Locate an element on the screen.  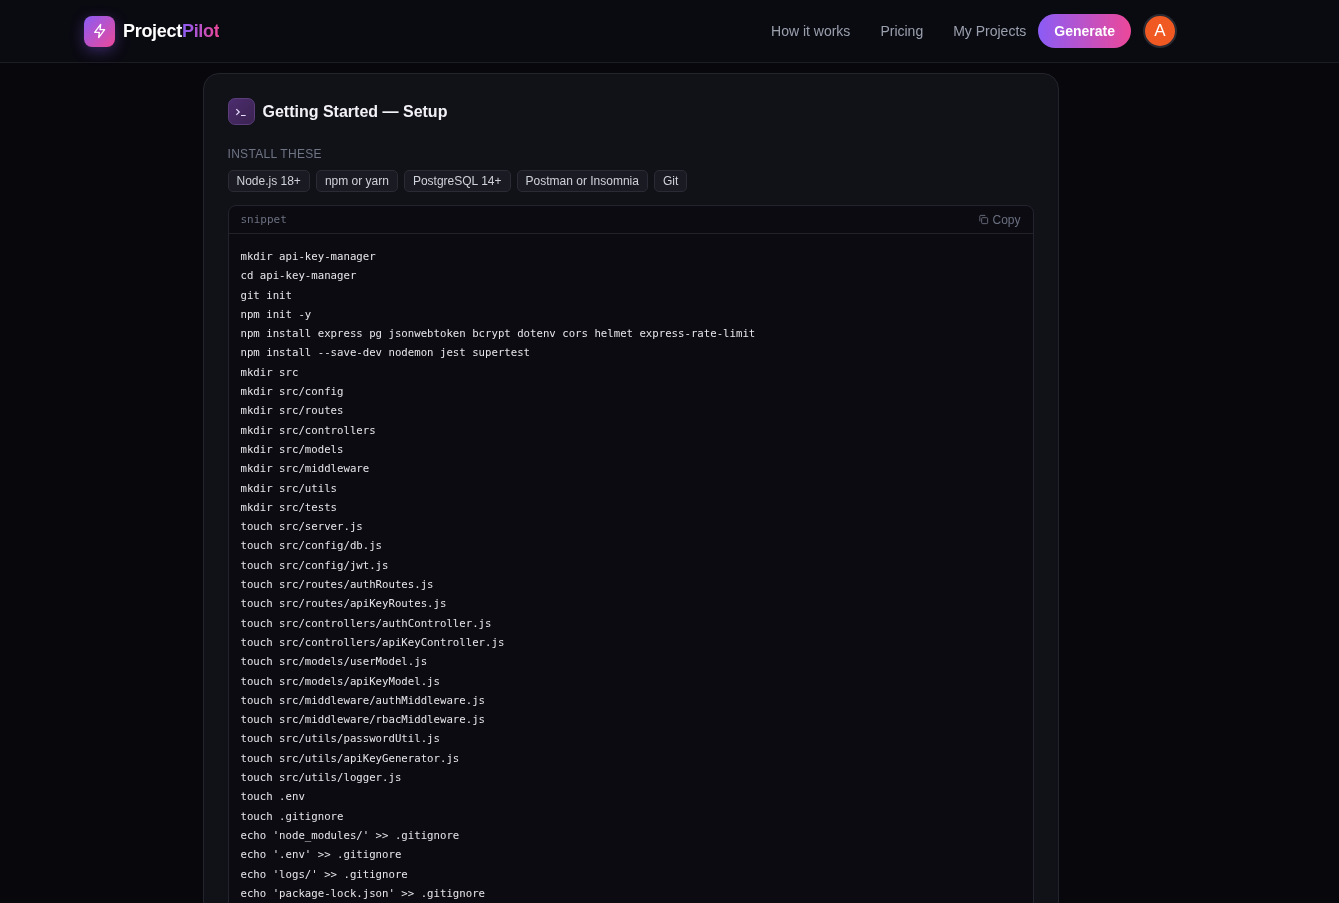
code-line: touch src/utils/logger.js is located at coordinates (321, 778).